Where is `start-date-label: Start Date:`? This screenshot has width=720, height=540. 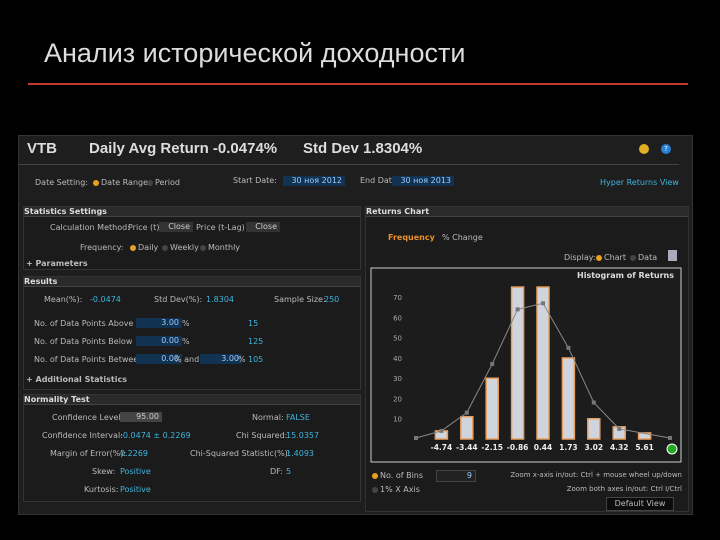
start-date-label: Start Date: is located at coordinates (255, 180).